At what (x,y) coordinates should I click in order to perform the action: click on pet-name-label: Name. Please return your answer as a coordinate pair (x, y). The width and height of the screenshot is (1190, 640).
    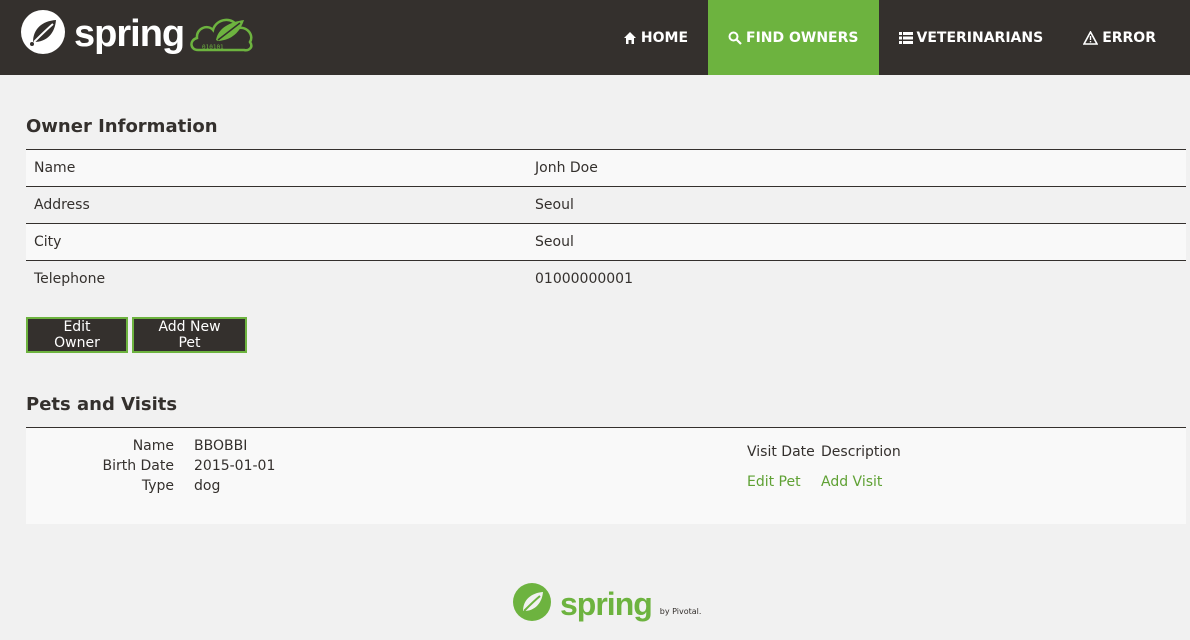
    Looking at the image, I should click on (153, 446).